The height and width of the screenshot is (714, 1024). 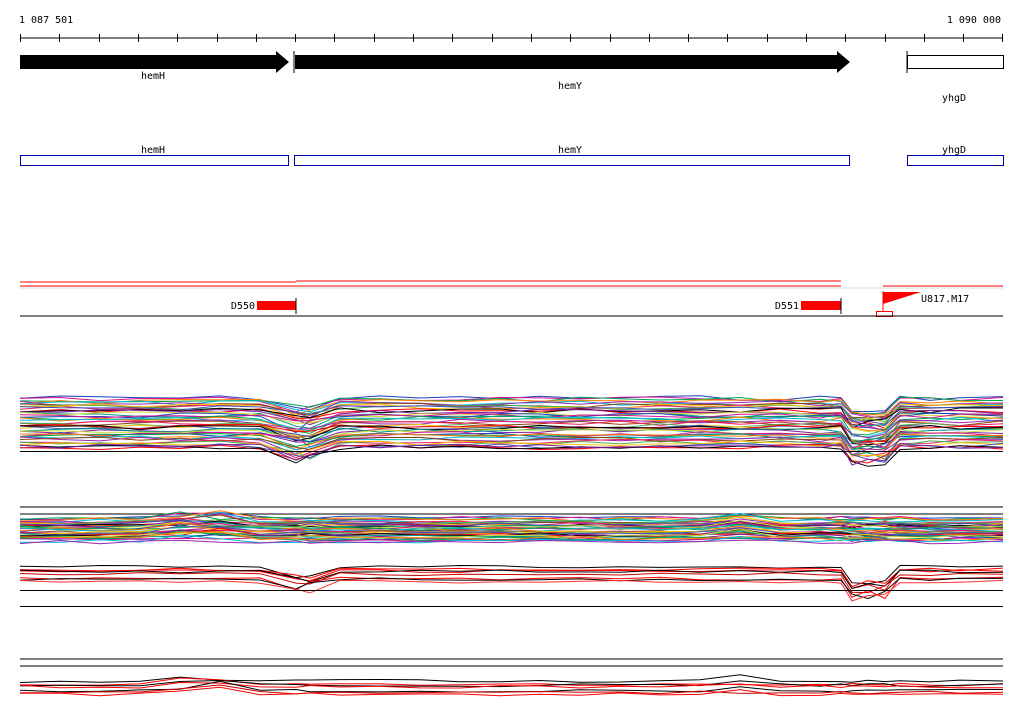 I want to click on coordinate-ruler: 1 087 501 1 090 000, so click(x=511, y=28).